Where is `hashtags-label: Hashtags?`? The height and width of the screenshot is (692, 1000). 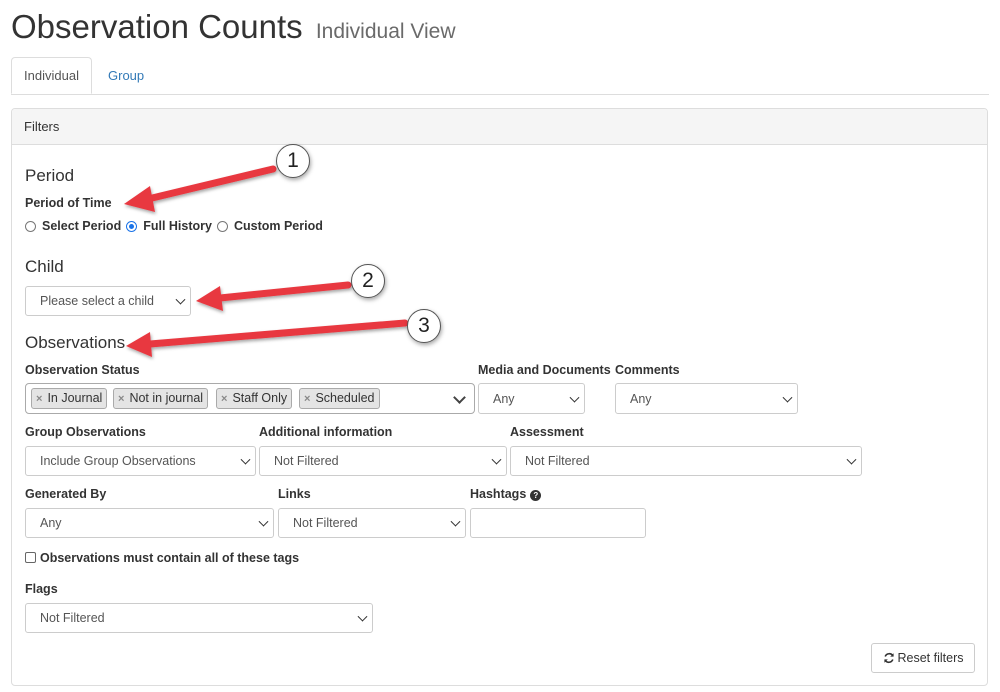 hashtags-label: Hashtags? is located at coordinates (506, 494).